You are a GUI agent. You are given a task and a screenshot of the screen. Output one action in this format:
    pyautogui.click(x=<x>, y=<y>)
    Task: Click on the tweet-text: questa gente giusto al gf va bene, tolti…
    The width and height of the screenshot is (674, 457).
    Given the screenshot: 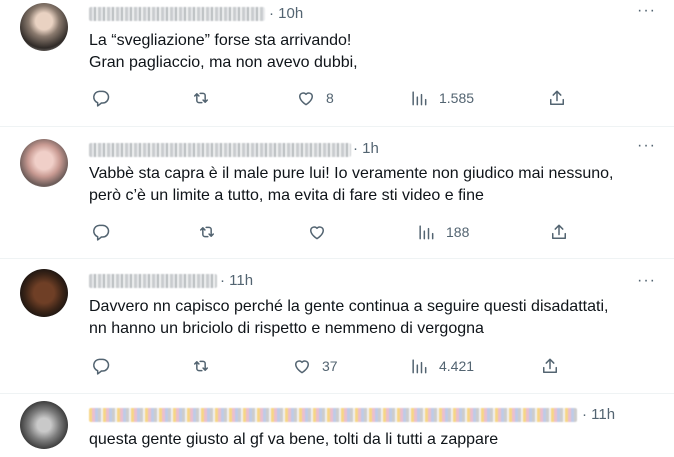 What is the action you would take?
    pyautogui.click(x=294, y=439)
    